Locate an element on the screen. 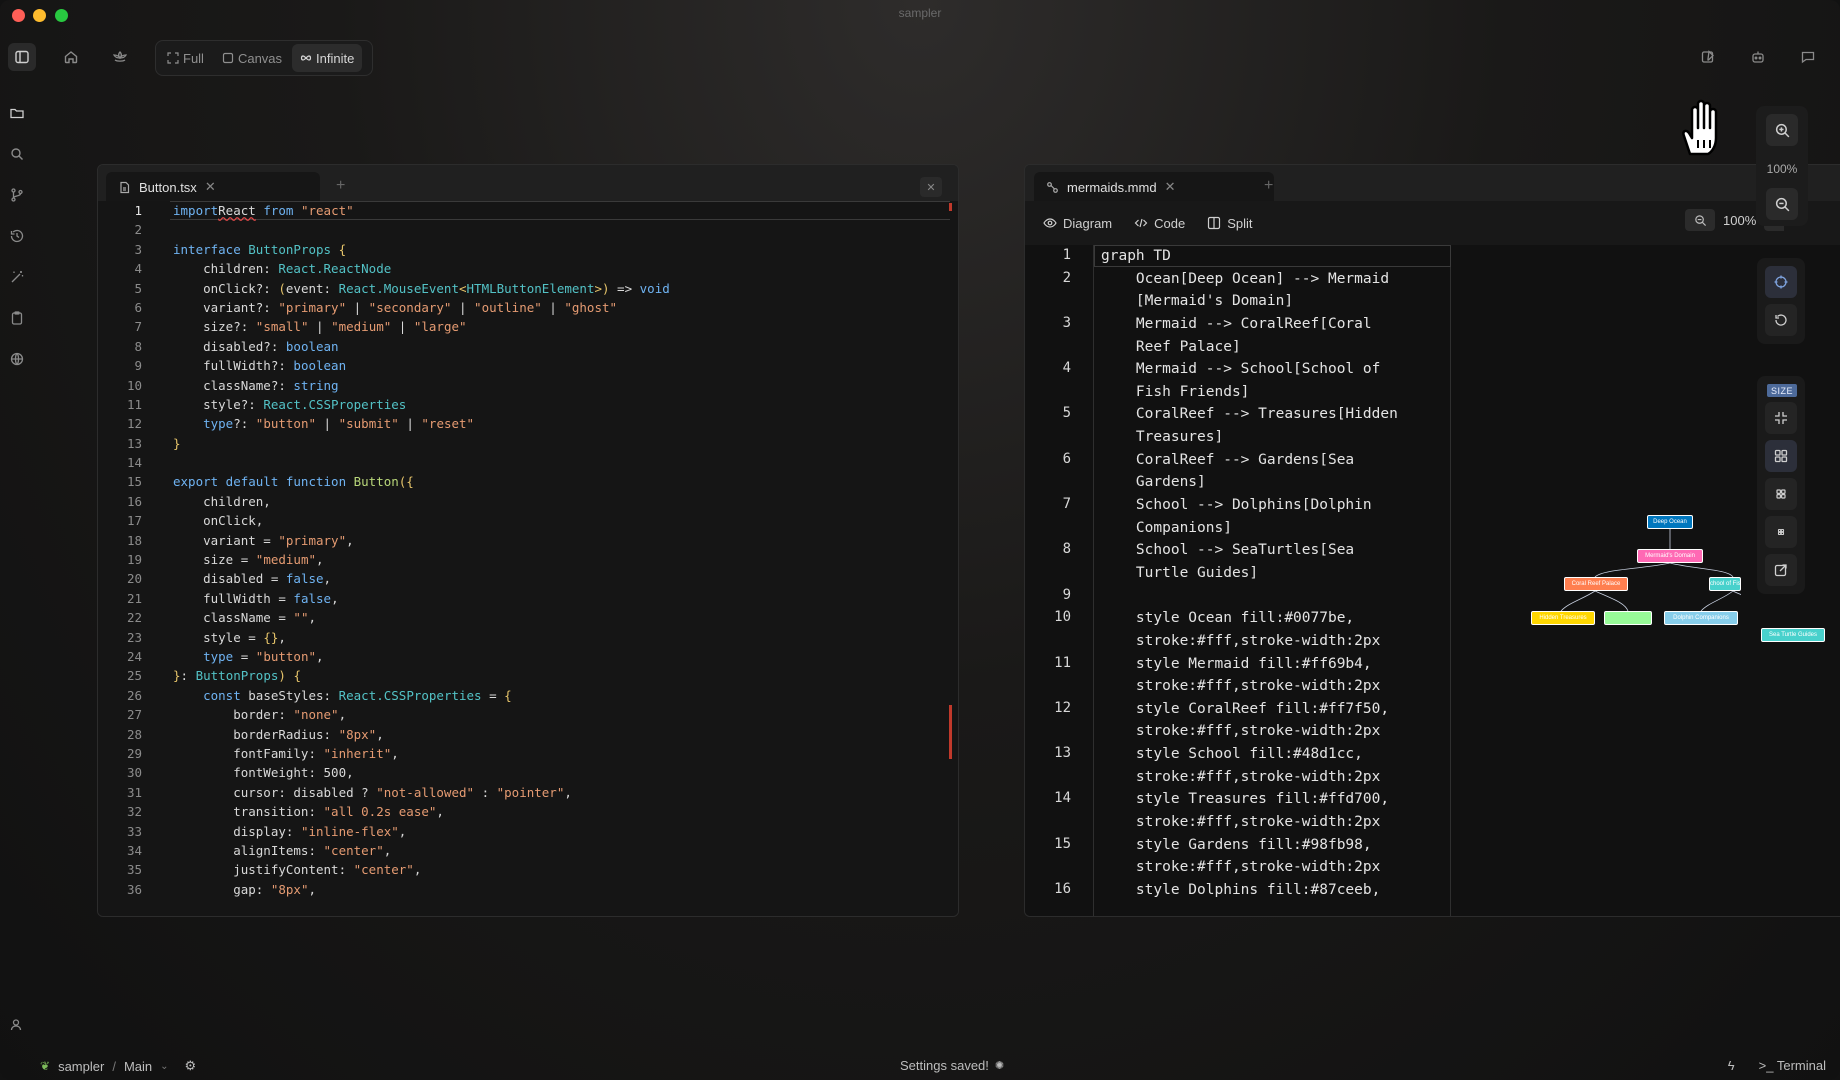  settings-gear-icon: ⚙ is located at coordinates (191, 1066).